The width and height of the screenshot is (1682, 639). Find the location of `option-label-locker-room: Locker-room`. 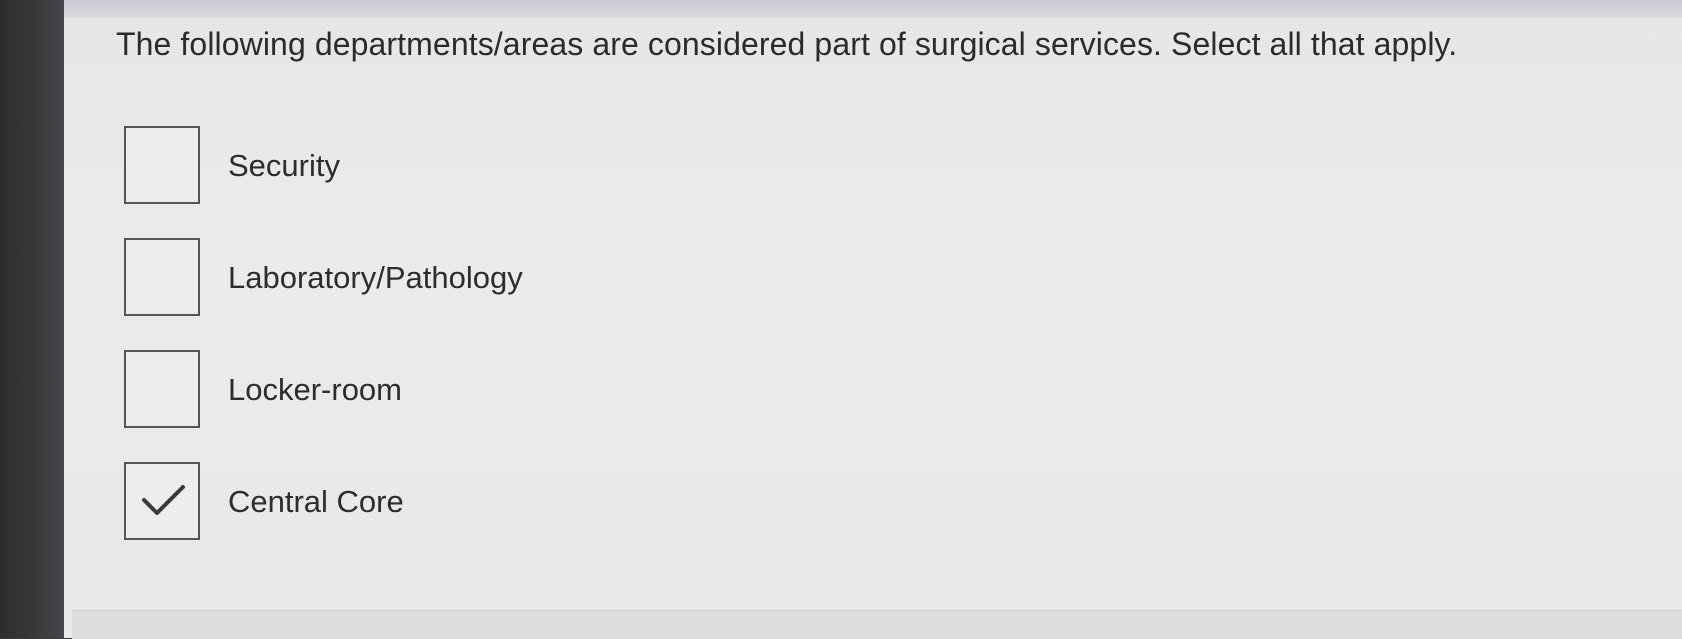

option-label-locker-room: Locker-room is located at coordinates (315, 389).